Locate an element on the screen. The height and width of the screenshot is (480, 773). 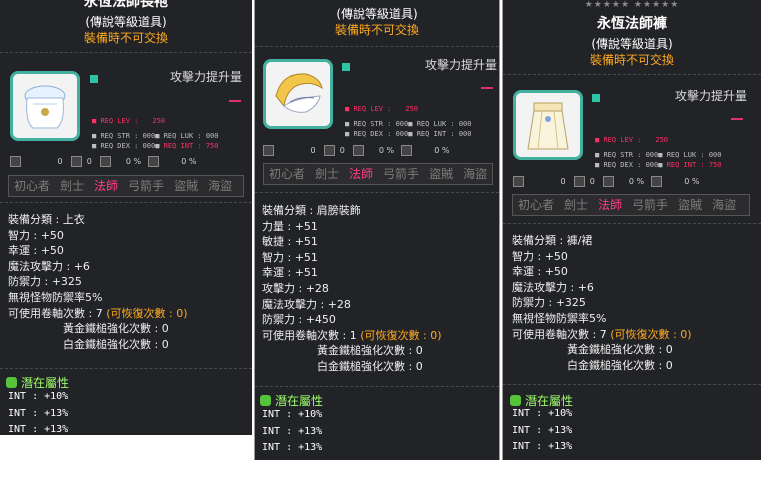
white-robe-icon is located at coordinates (45, 107).